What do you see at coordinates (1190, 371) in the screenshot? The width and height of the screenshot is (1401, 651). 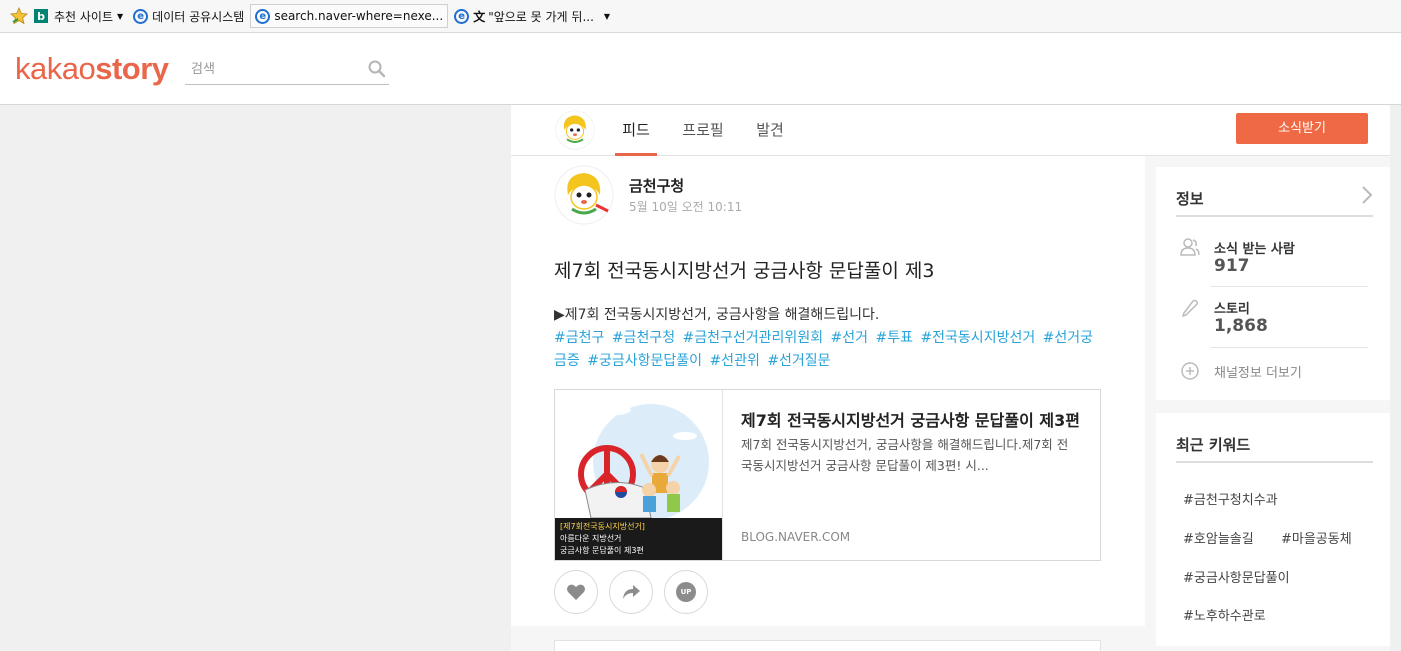 I see `plus-circle-icon` at bounding box center [1190, 371].